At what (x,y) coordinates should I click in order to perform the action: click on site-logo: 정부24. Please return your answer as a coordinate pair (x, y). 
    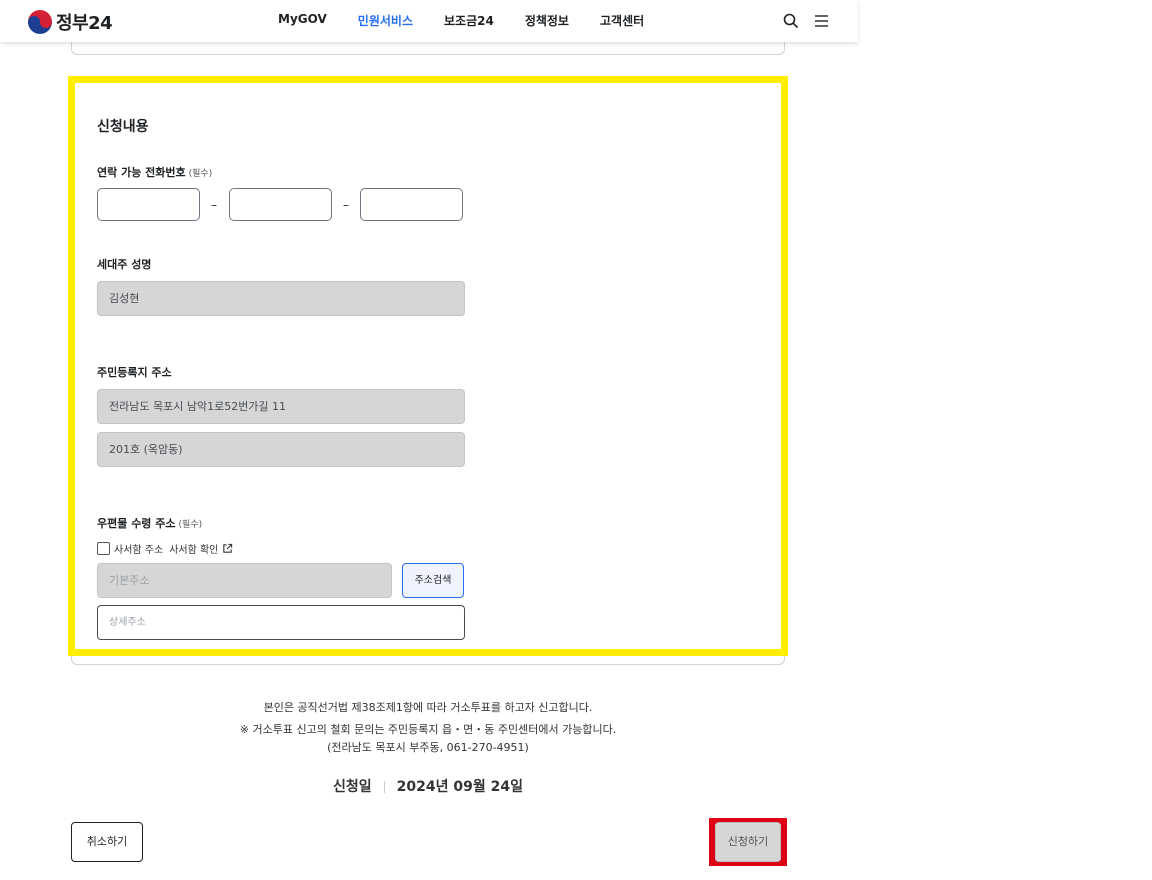
    Looking at the image, I should click on (70, 22).